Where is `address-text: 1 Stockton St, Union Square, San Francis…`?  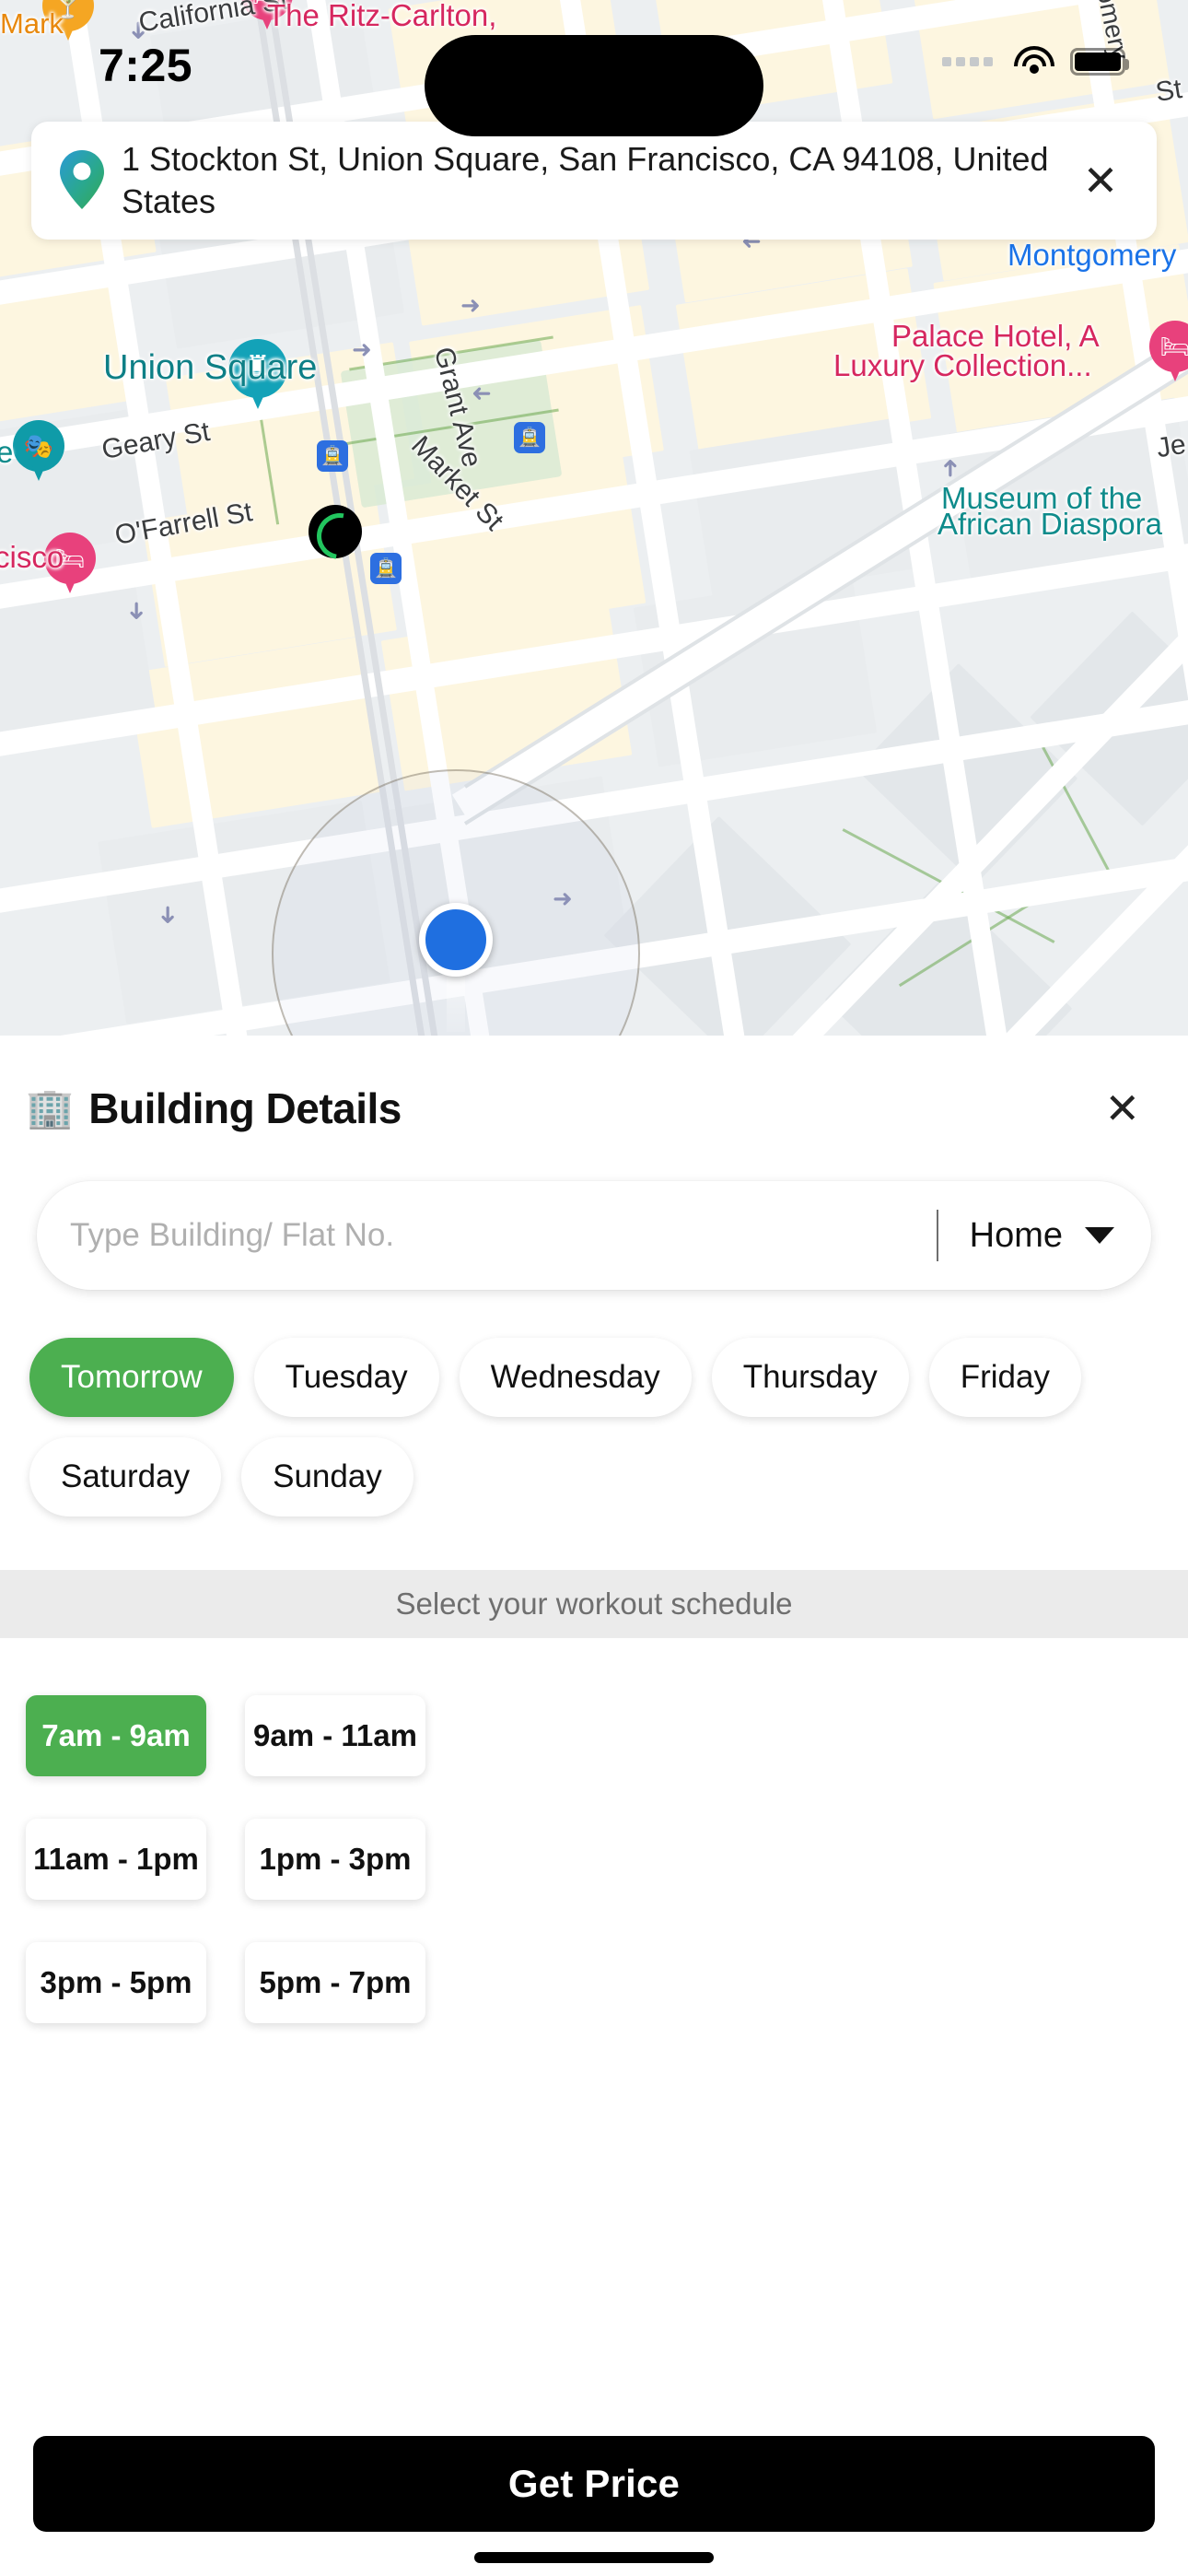
address-text: 1 Stockton St, Union Square, San Francis… is located at coordinates (585, 180).